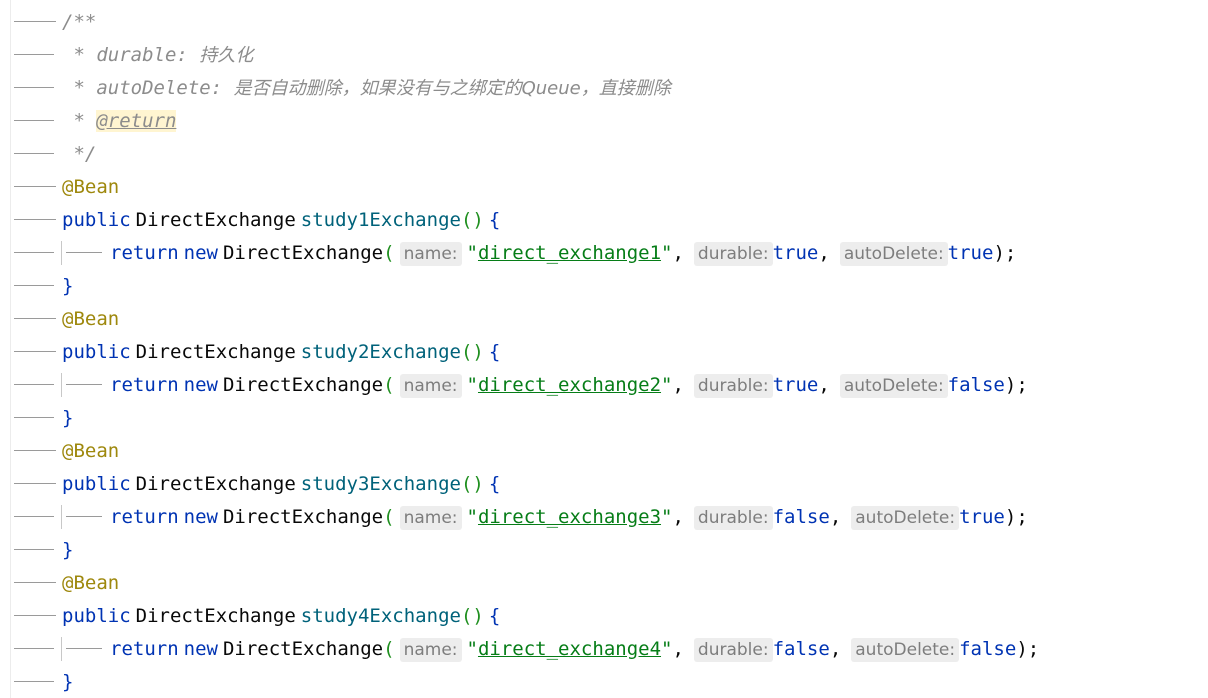 Image resolution: width=1208 pixels, height=698 pixels. Describe the element at coordinates (79, 154) in the screenshot. I see `code-text: */` at that location.